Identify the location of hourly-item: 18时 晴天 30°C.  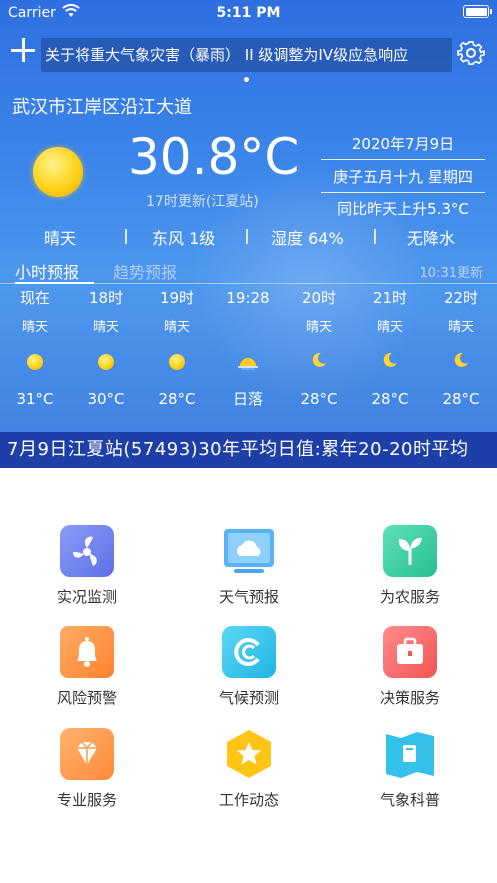
(106, 349).